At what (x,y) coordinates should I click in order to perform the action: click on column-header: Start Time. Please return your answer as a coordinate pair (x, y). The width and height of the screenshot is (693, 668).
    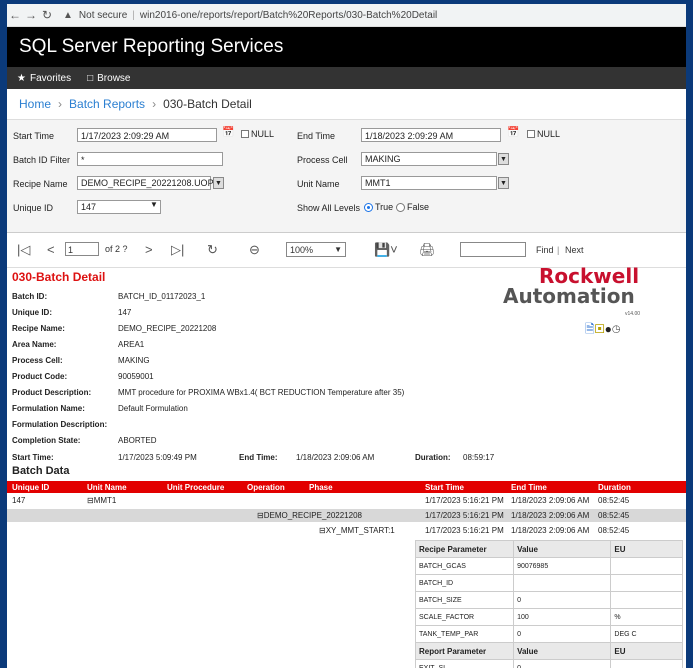
    Looking at the image, I should click on (444, 487).